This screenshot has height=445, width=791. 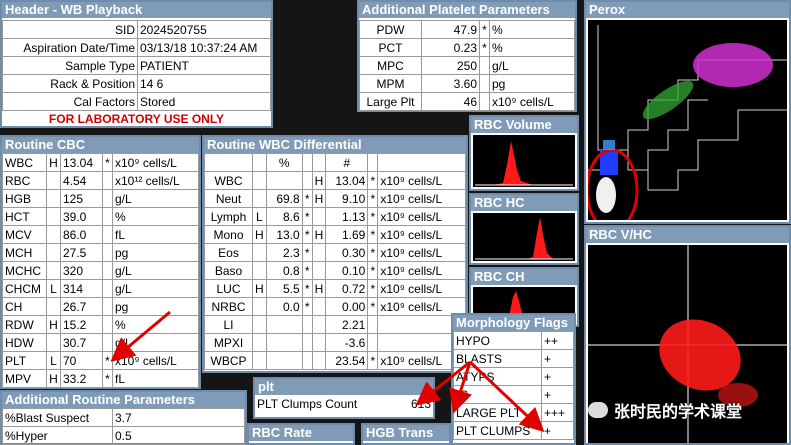 What do you see at coordinates (524, 237) in the screenshot?
I see `rbc-hc-histogram` at bounding box center [524, 237].